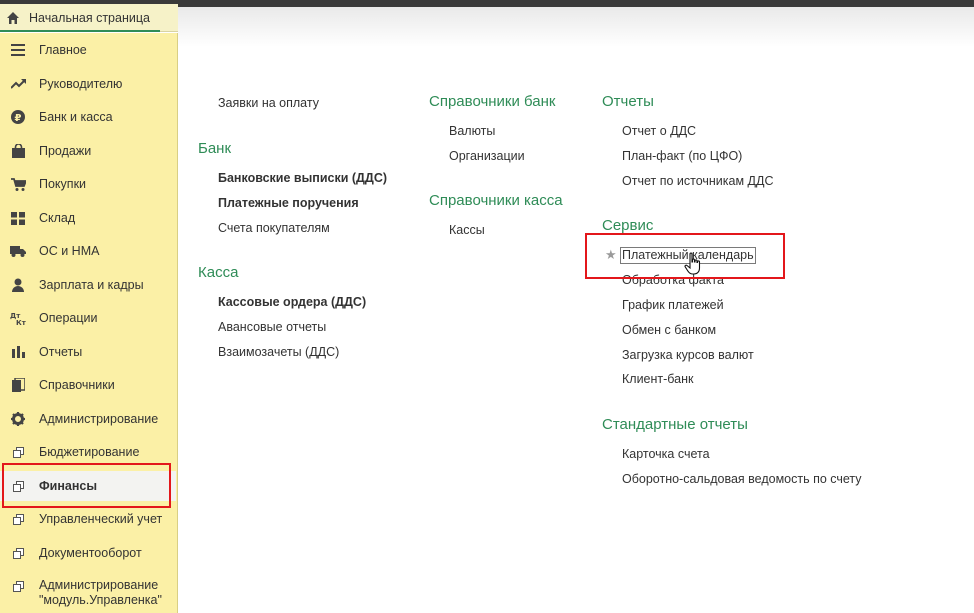  What do you see at coordinates (18, 84) in the screenshot?
I see `trend-up-icon` at bounding box center [18, 84].